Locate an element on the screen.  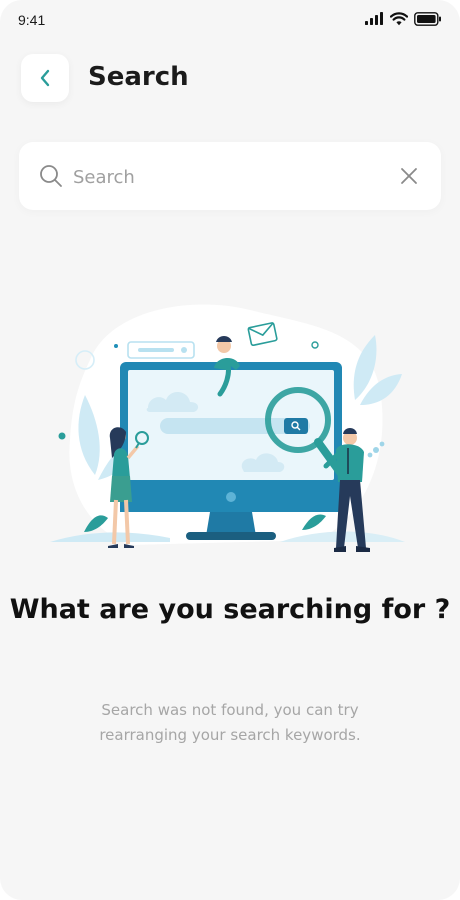
status-bar: 9:41 is located at coordinates (230, 22).